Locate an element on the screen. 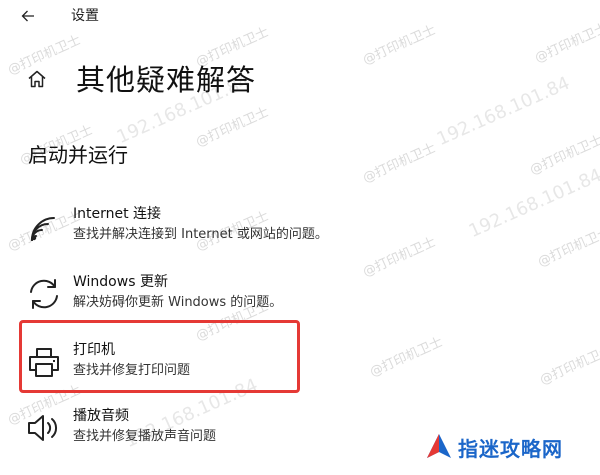 This screenshot has width=600, height=475. printer-icon is located at coordinates (44, 362).